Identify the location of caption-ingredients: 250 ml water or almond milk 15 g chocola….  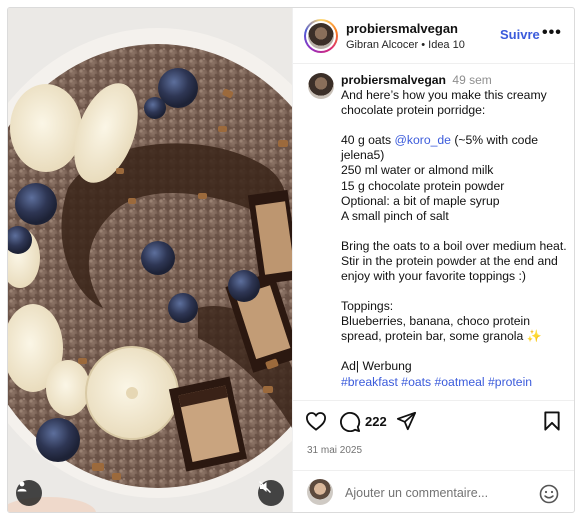
(423, 193).